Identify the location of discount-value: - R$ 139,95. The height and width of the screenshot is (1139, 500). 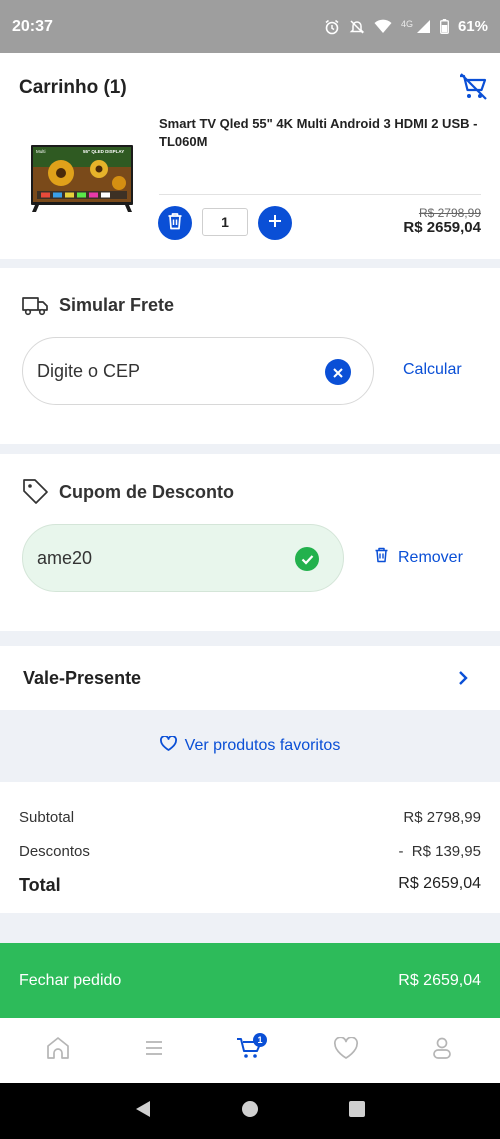
(439, 851).